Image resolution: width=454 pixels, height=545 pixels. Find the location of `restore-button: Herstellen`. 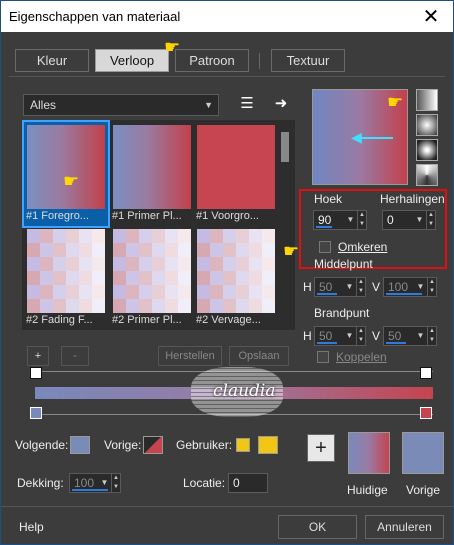

restore-button: Herstellen is located at coordinates (190, 356).